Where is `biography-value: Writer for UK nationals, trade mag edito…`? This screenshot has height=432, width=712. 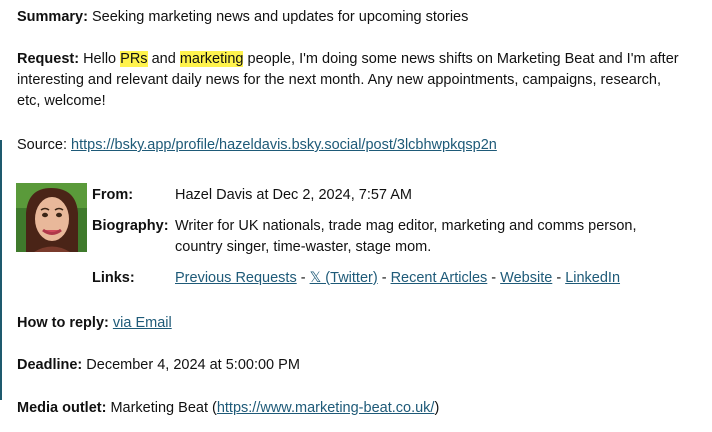
biography-value: Writer for UK nationals, trade mag edito… is located at coordinates (406, 236).